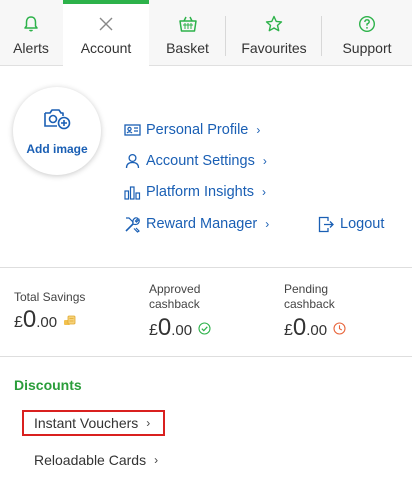 The image size is (412, 480). What do you see at coordinates (367, 48) in the screenshot?
I see `tab-support-label: Support` at bounding box center [367, 48].